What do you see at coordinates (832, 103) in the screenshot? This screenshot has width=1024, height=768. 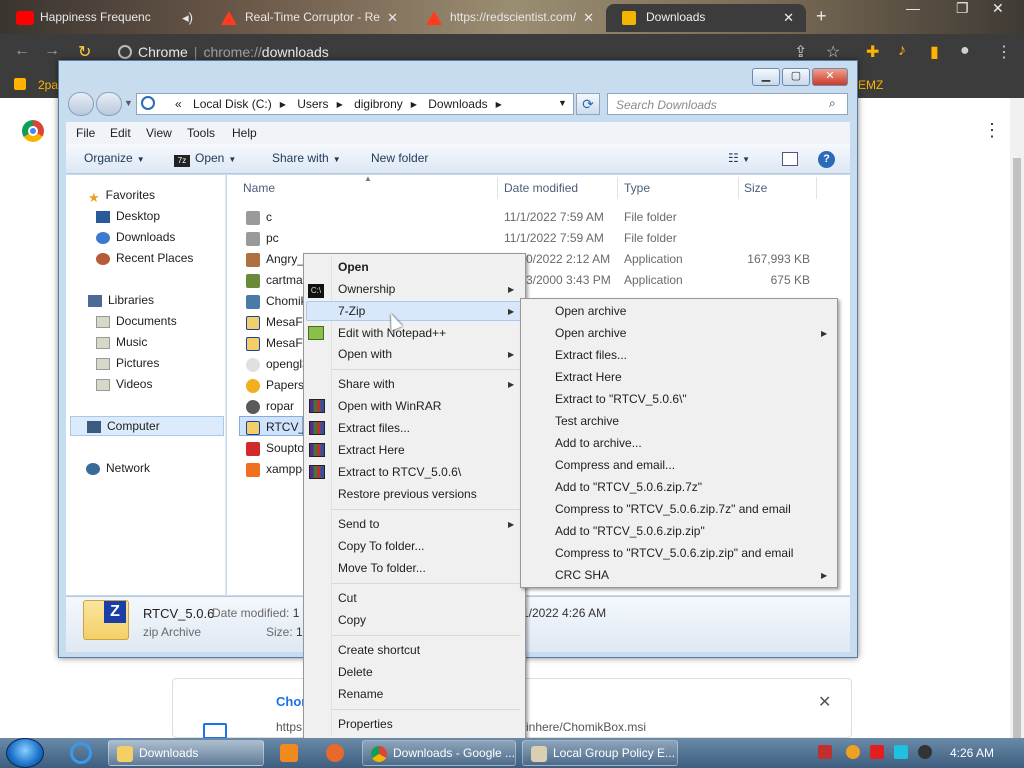 I see `search-icon: ⌕` at bounding box center [832, 103].